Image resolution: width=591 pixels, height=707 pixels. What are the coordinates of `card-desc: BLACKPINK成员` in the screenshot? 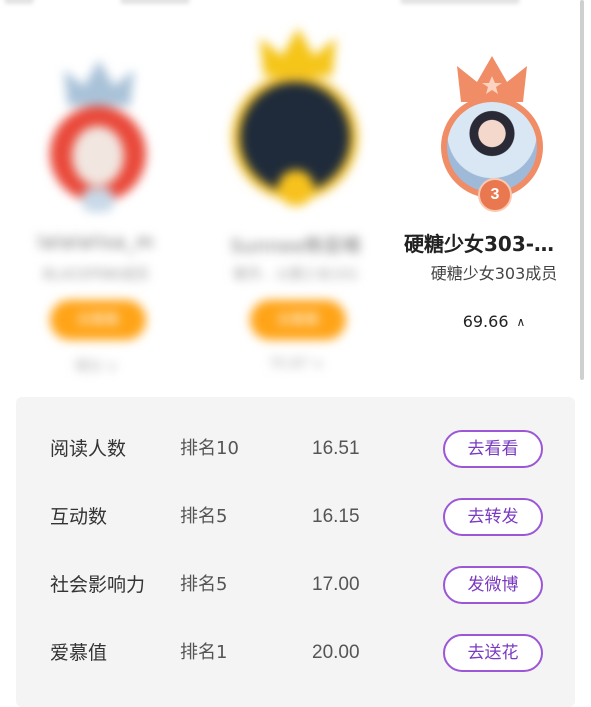 It's located at (96, 275).